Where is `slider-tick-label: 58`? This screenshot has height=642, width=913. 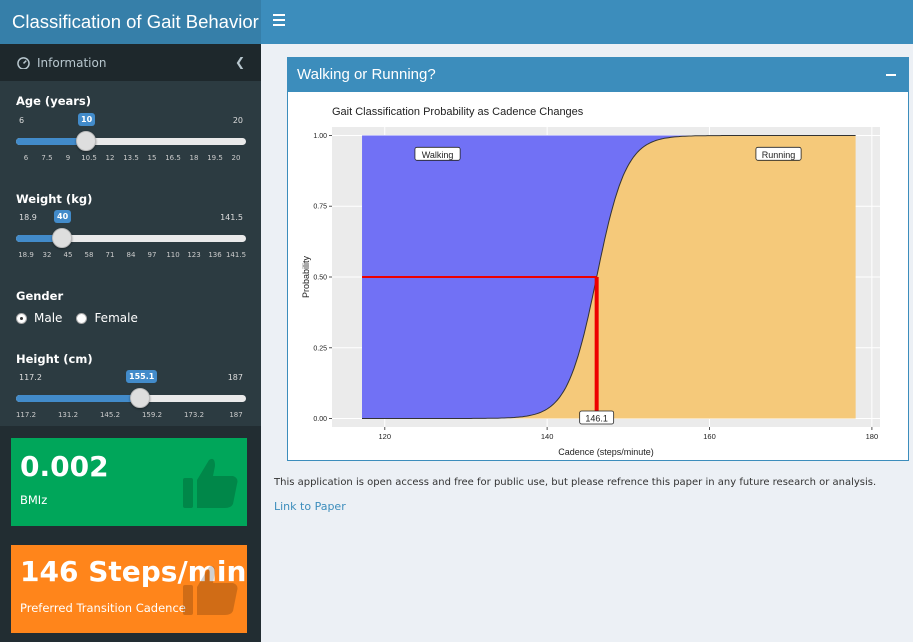 slider-tick-label: 58 is located at coordinates (89, 255).